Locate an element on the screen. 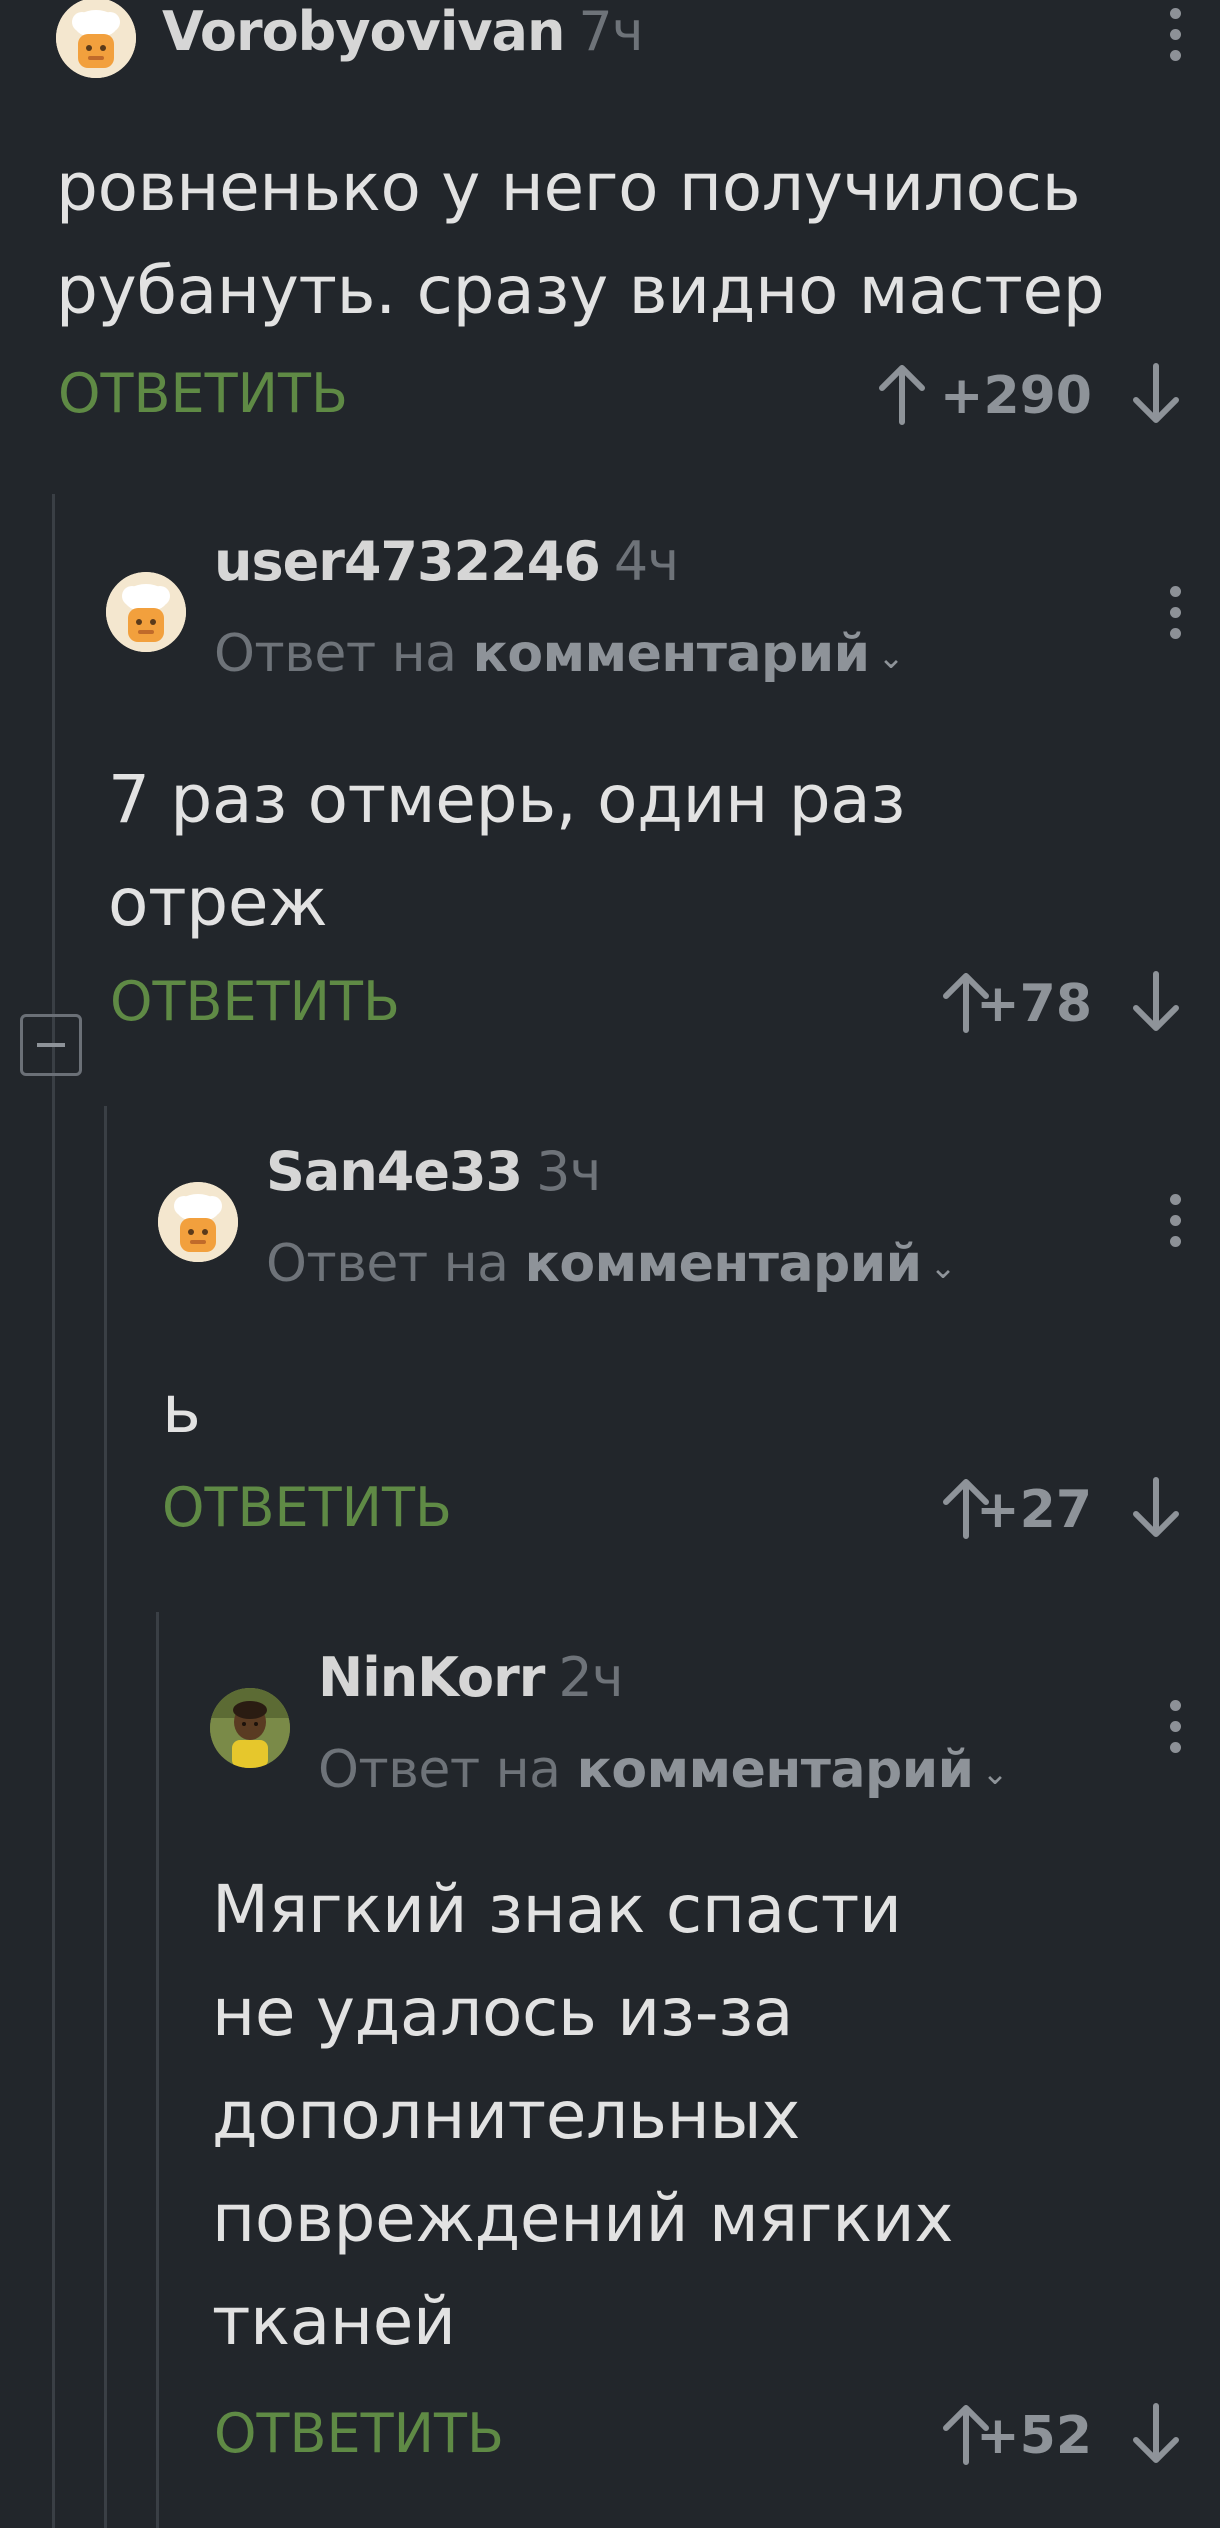 This screenshot has height=2528, width=1220. comment-author: NinKorr 2ч is located at coordinates (471, 1677).